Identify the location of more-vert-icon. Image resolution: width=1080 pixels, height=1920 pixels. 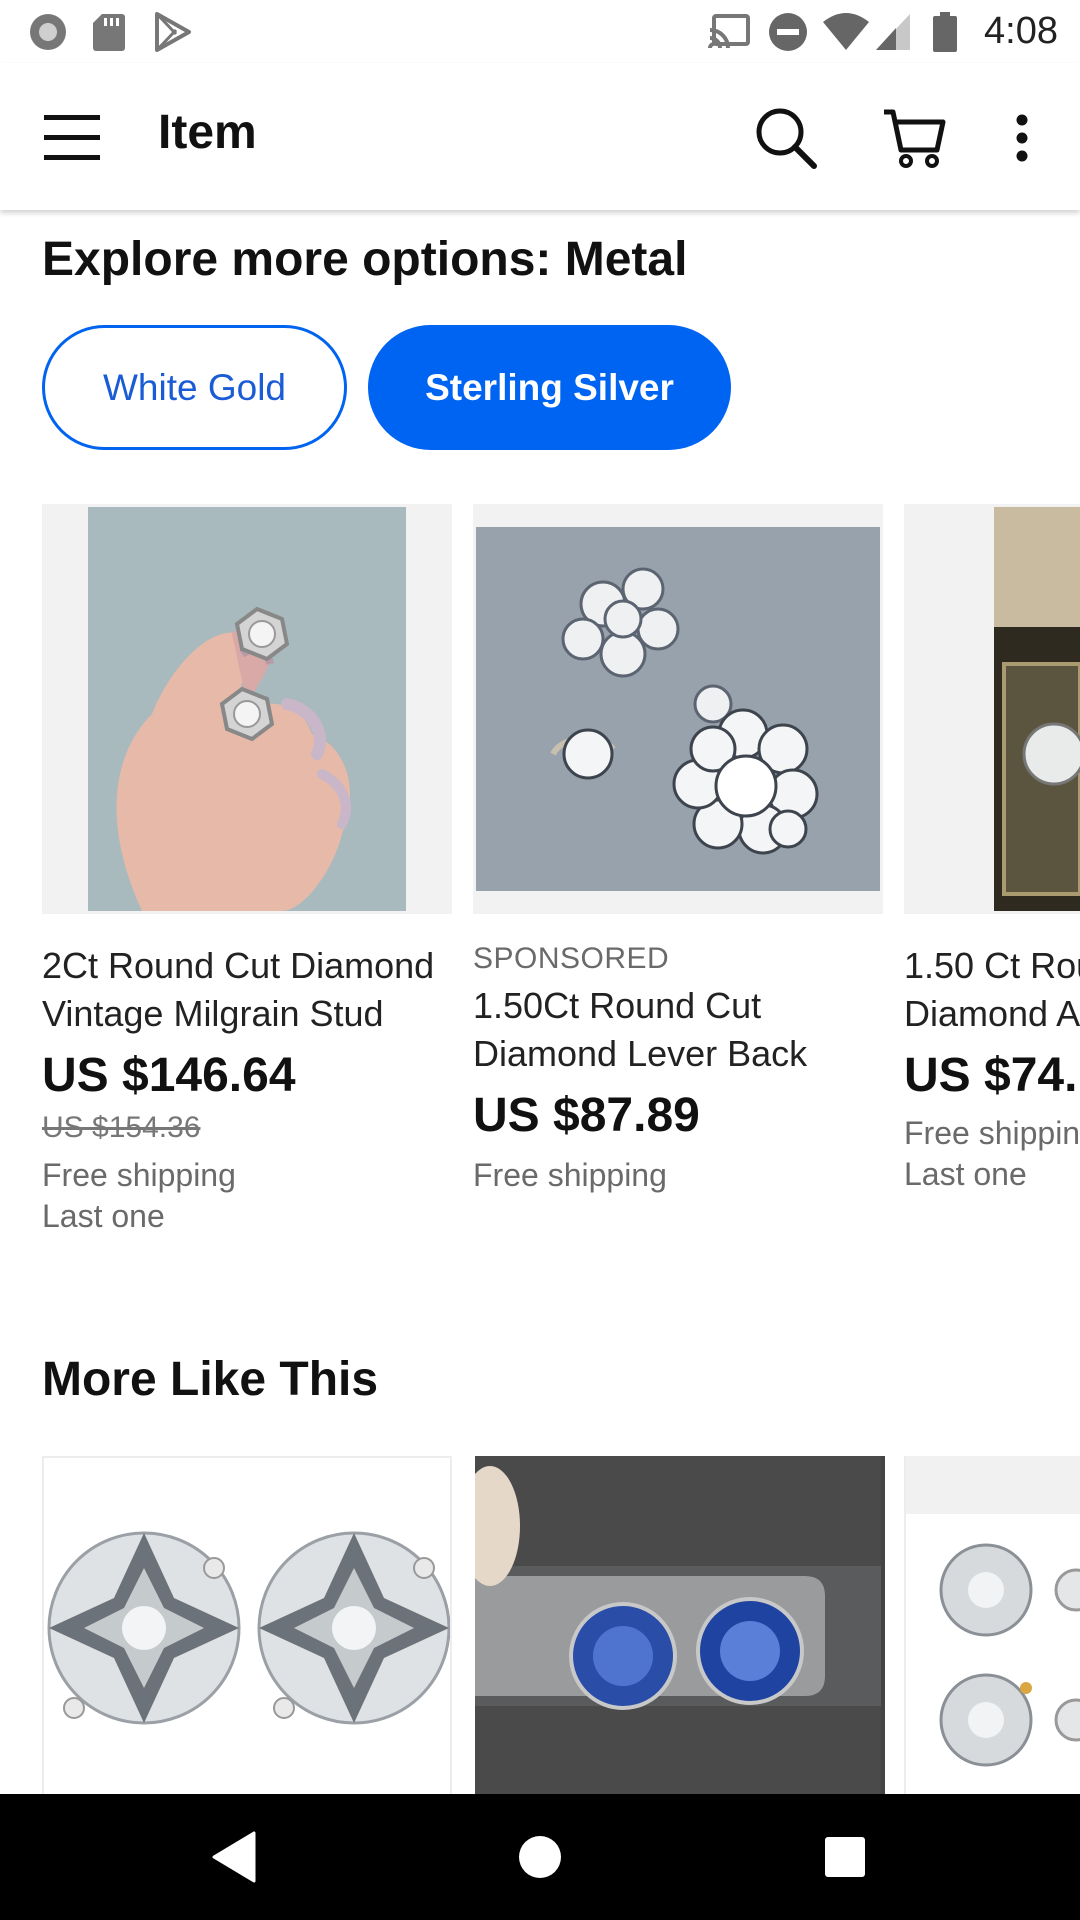
(1022, 138).